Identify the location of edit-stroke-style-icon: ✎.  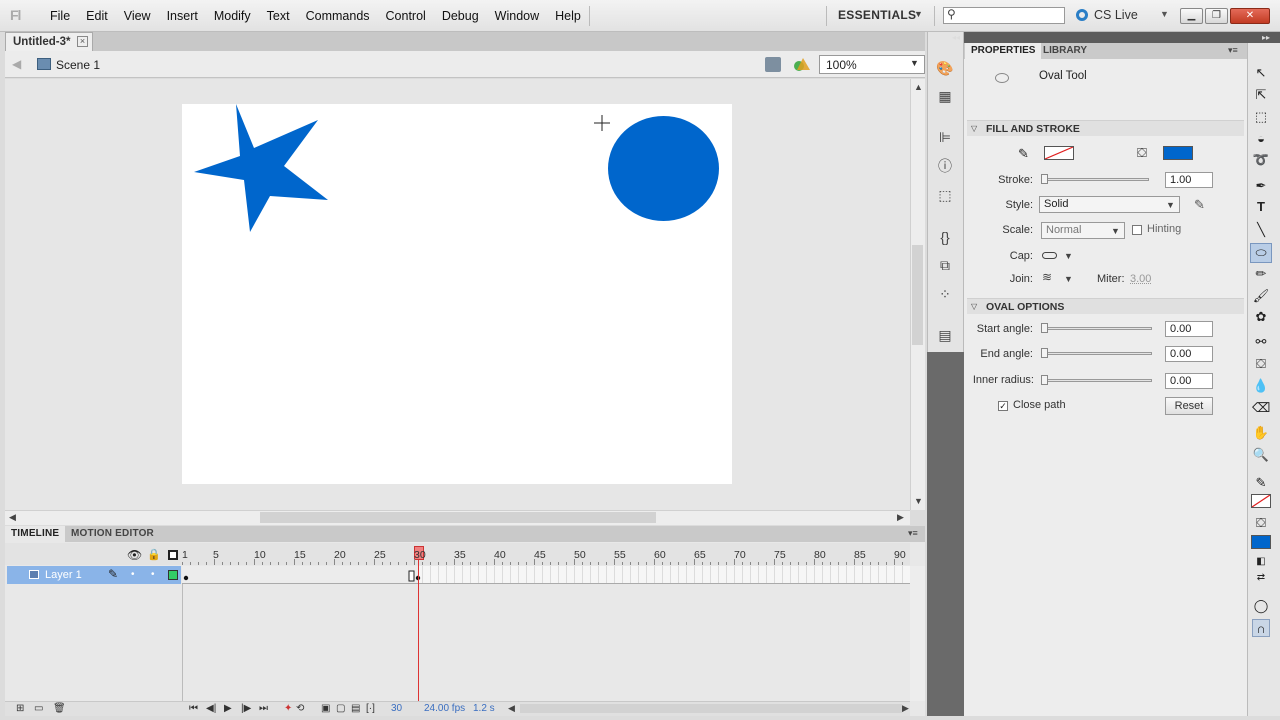
(1199, 205).